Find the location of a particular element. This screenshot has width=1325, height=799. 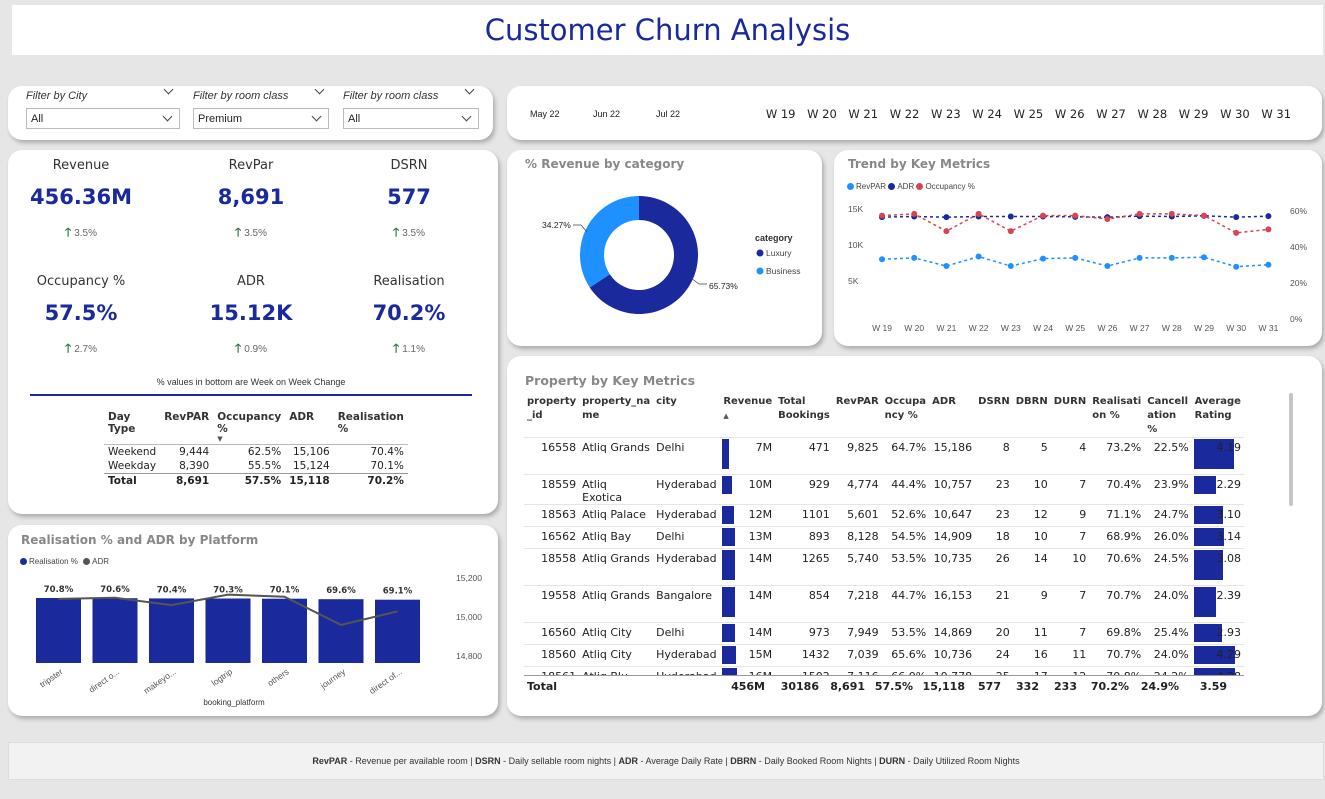

filter-city-select: All is located at coordinates (103, 118).